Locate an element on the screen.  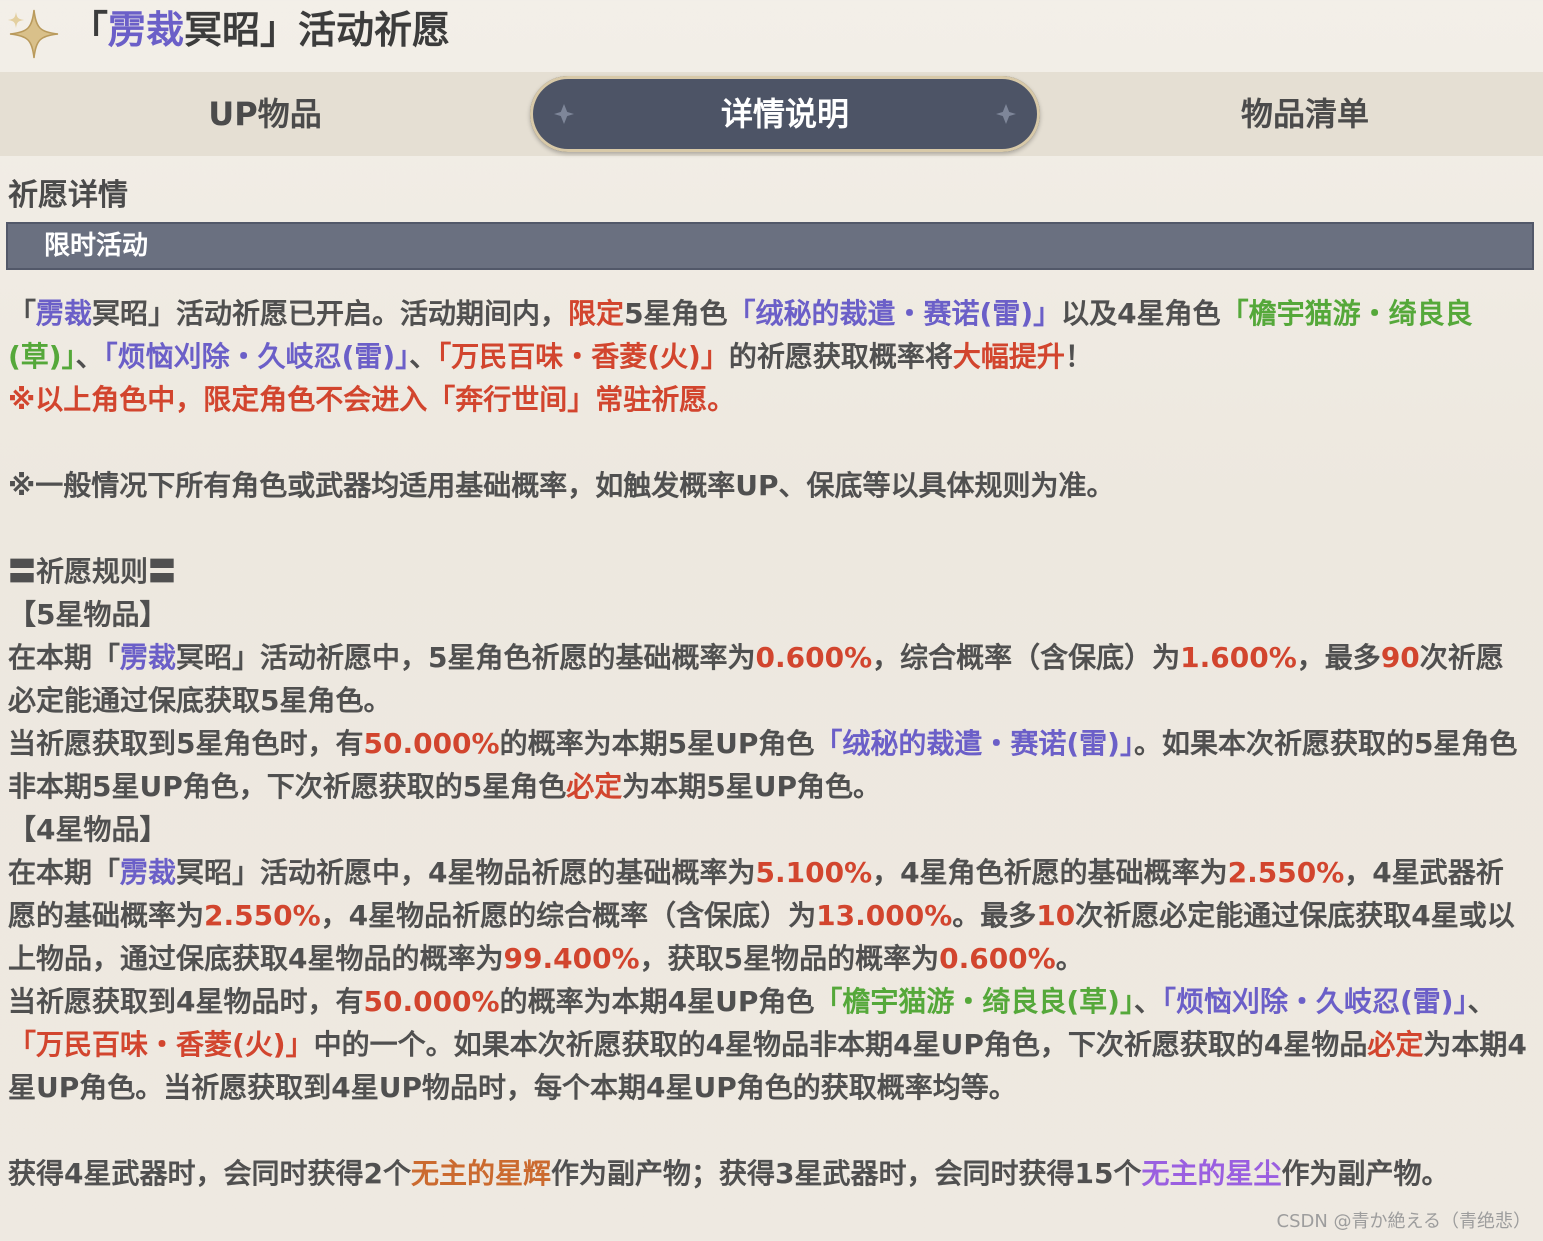
rules-title: 〓祈愿规则〓 is located at coordinates (92, 571).